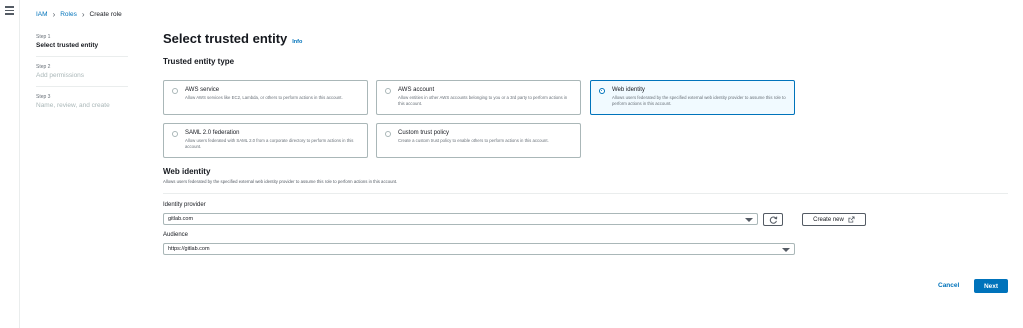  I want to click on step-title: Select trusted entity, so click(67, 45).